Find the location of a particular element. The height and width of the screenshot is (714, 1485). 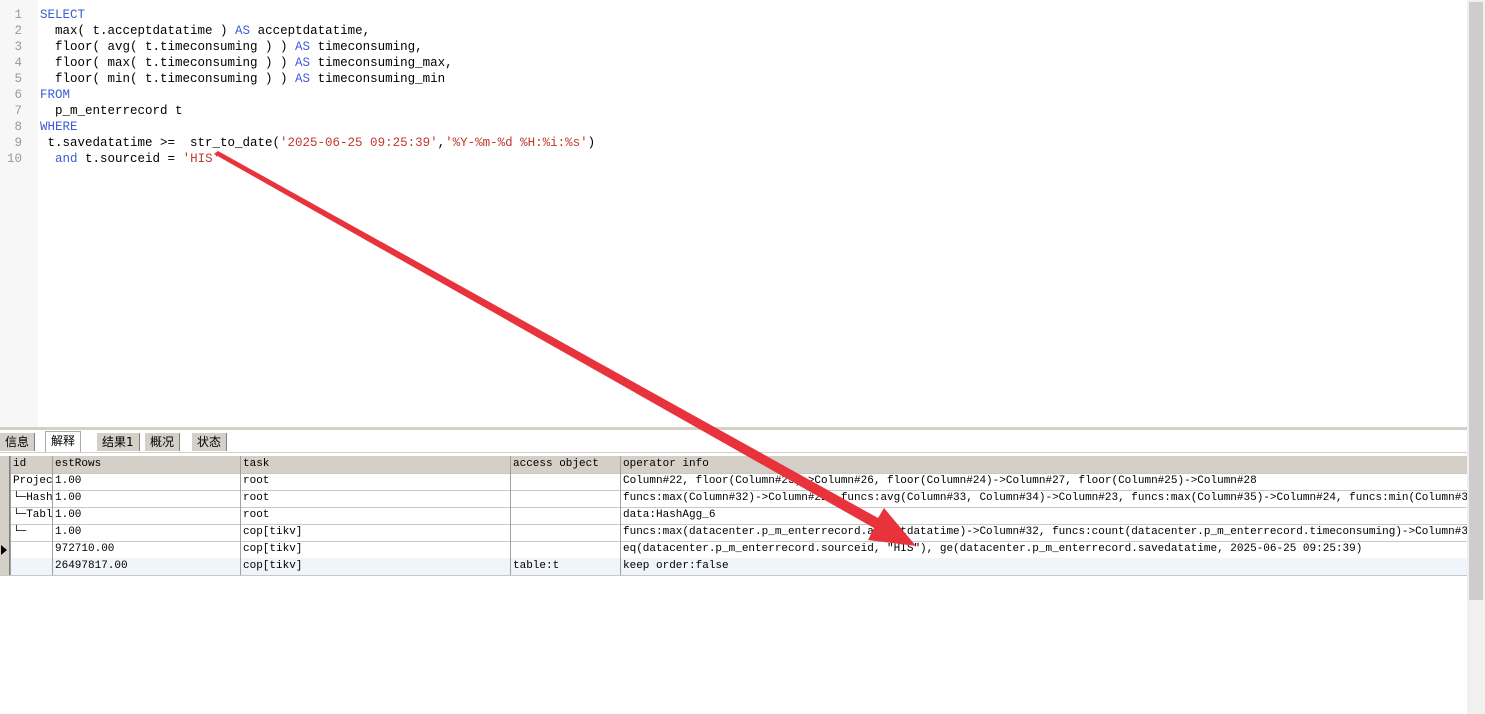

line-number: 9 is located at coordinates (18, 143).